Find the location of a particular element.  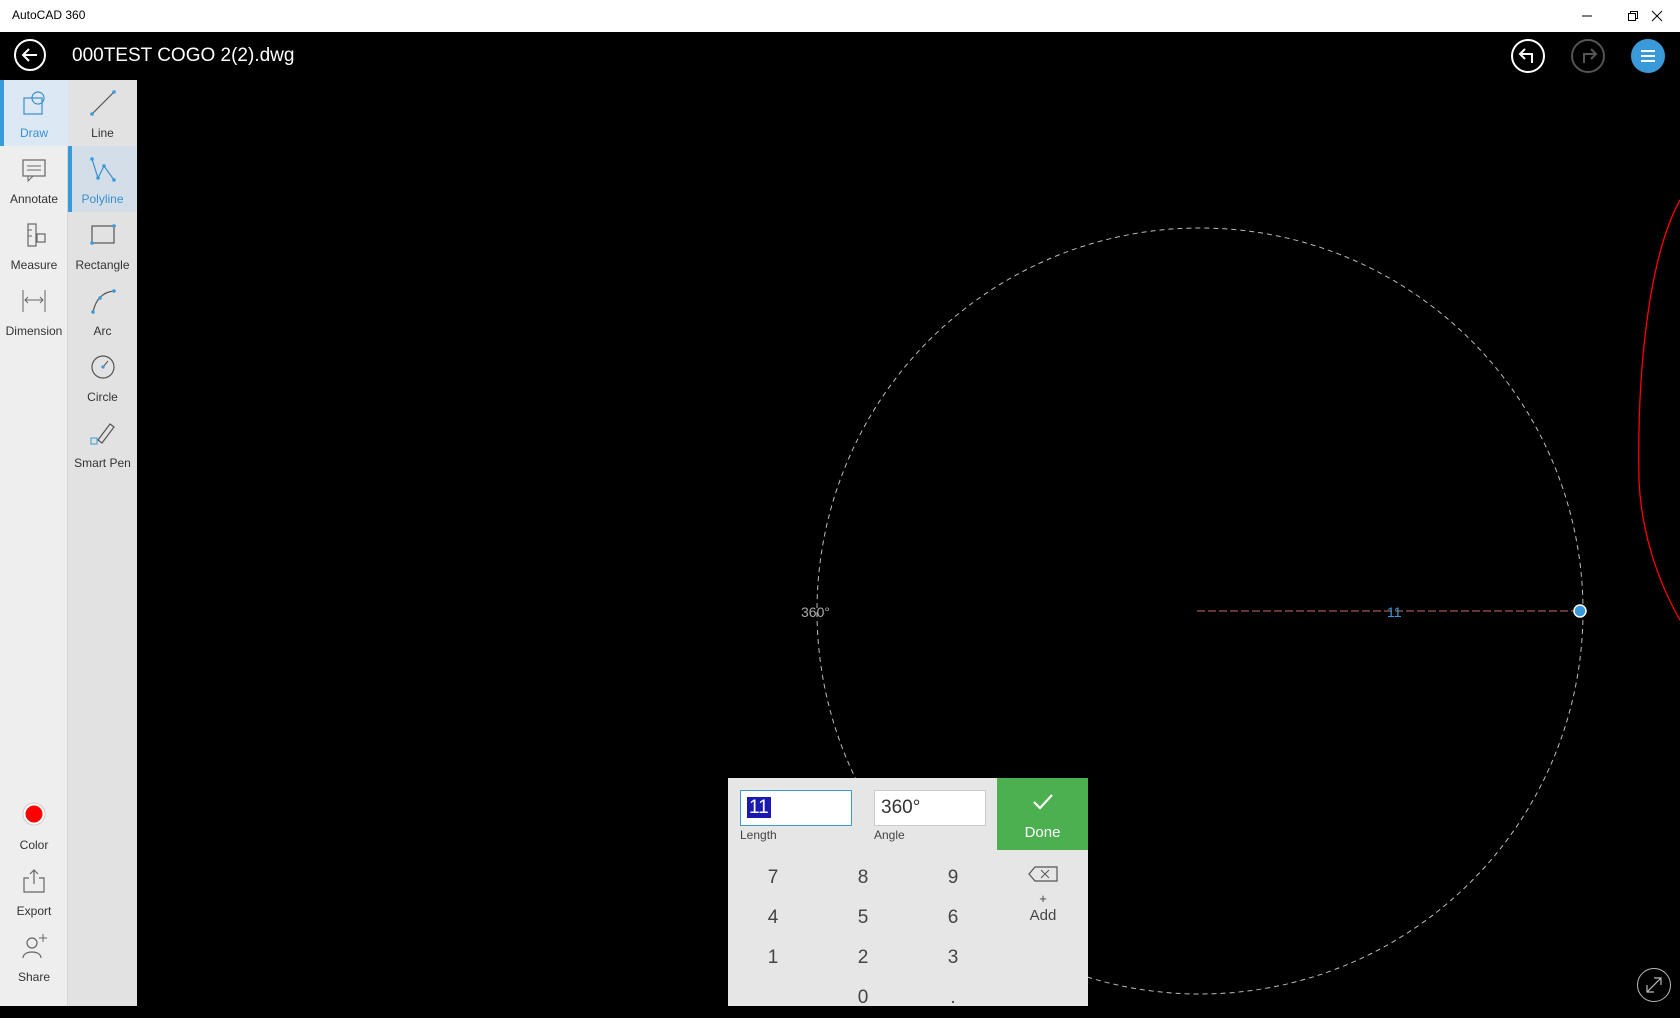

angle-readout: 360° is located at coordinates (815, 612).